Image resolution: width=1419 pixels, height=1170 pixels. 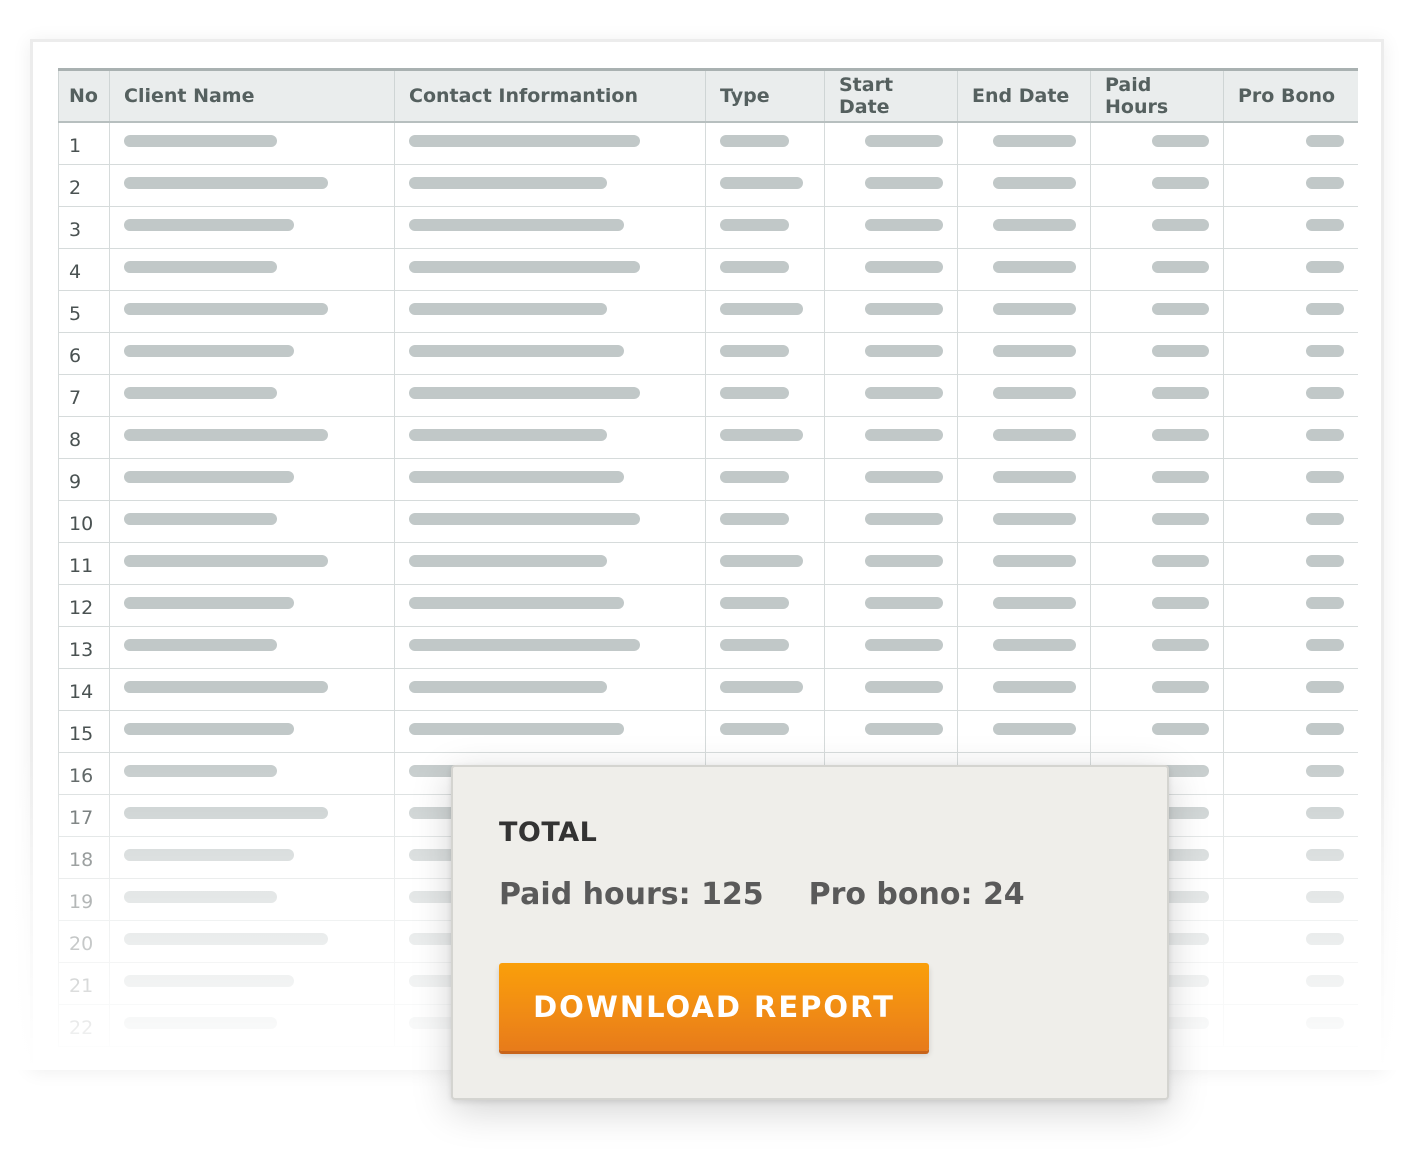 What do you see at coordinates (708, 689) in the screenshot?
I see `table-row: 14` at bounding box center [708, 689].